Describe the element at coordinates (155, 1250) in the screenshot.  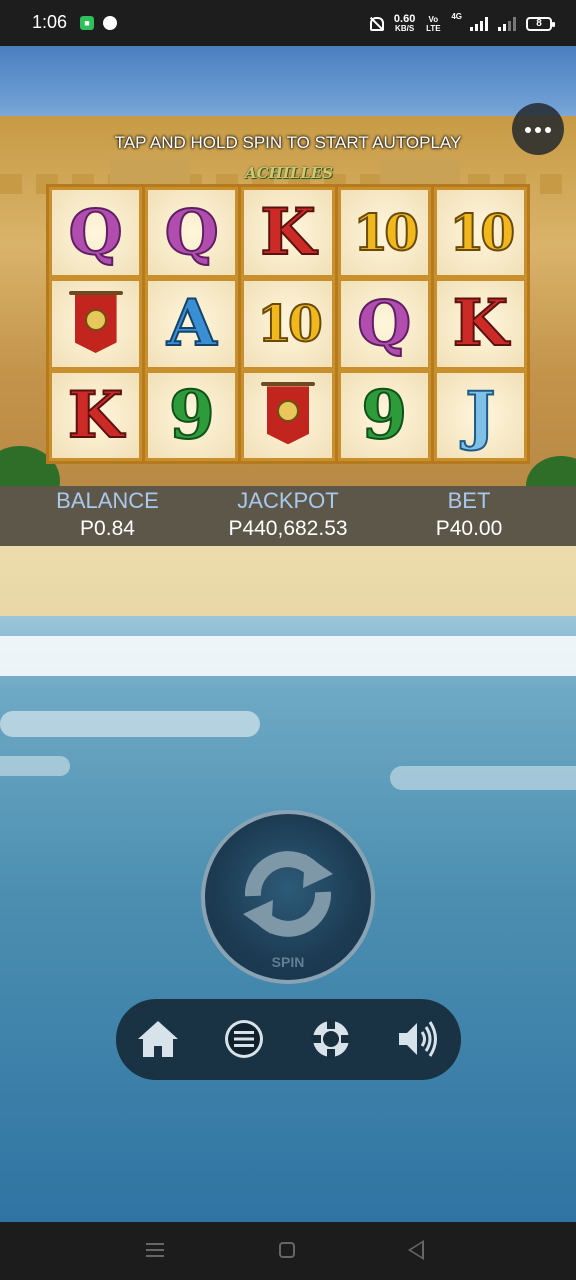
I see `recents-icon` at that location.